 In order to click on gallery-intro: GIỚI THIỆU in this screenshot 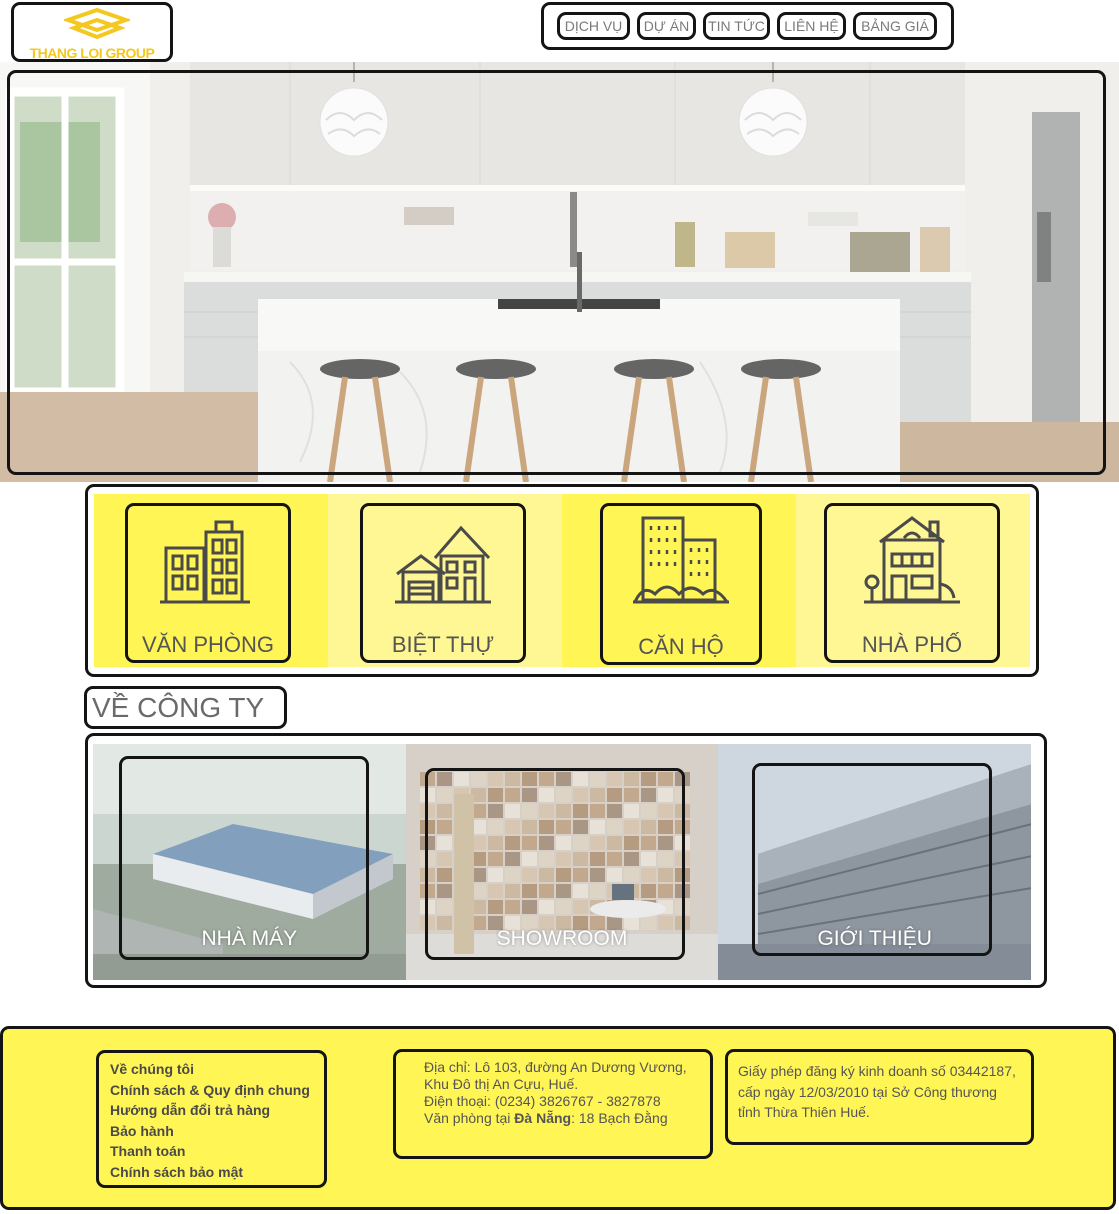, I will do `click(875, 862)`.